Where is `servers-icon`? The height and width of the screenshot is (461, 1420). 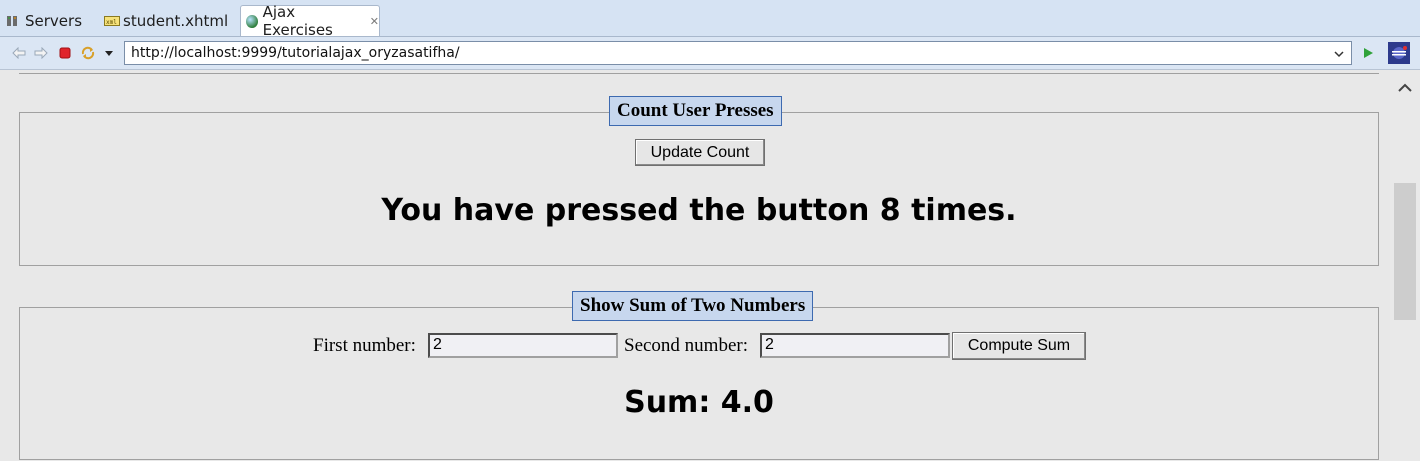
servers-icon is located at coordinates (13, 21).